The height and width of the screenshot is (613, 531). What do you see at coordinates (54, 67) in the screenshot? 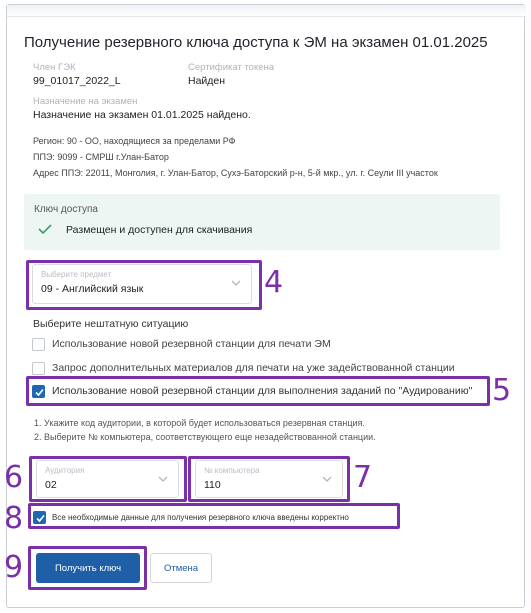
I see `member-label: Член ГЭК` at bounding box center [54, 67].